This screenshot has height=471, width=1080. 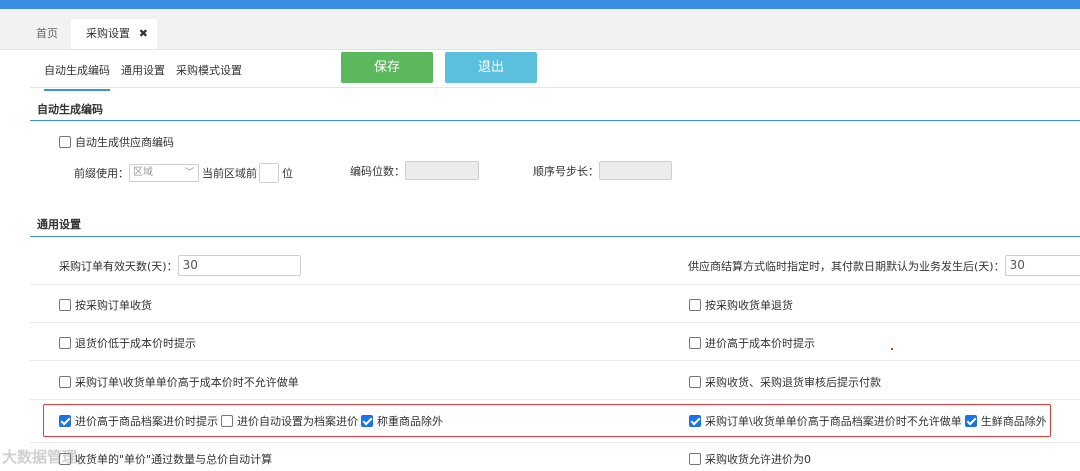 I want to click on settings-row-left: 收货单的"单价"通过数量与总价自动计算, so click(x=167, y=459).